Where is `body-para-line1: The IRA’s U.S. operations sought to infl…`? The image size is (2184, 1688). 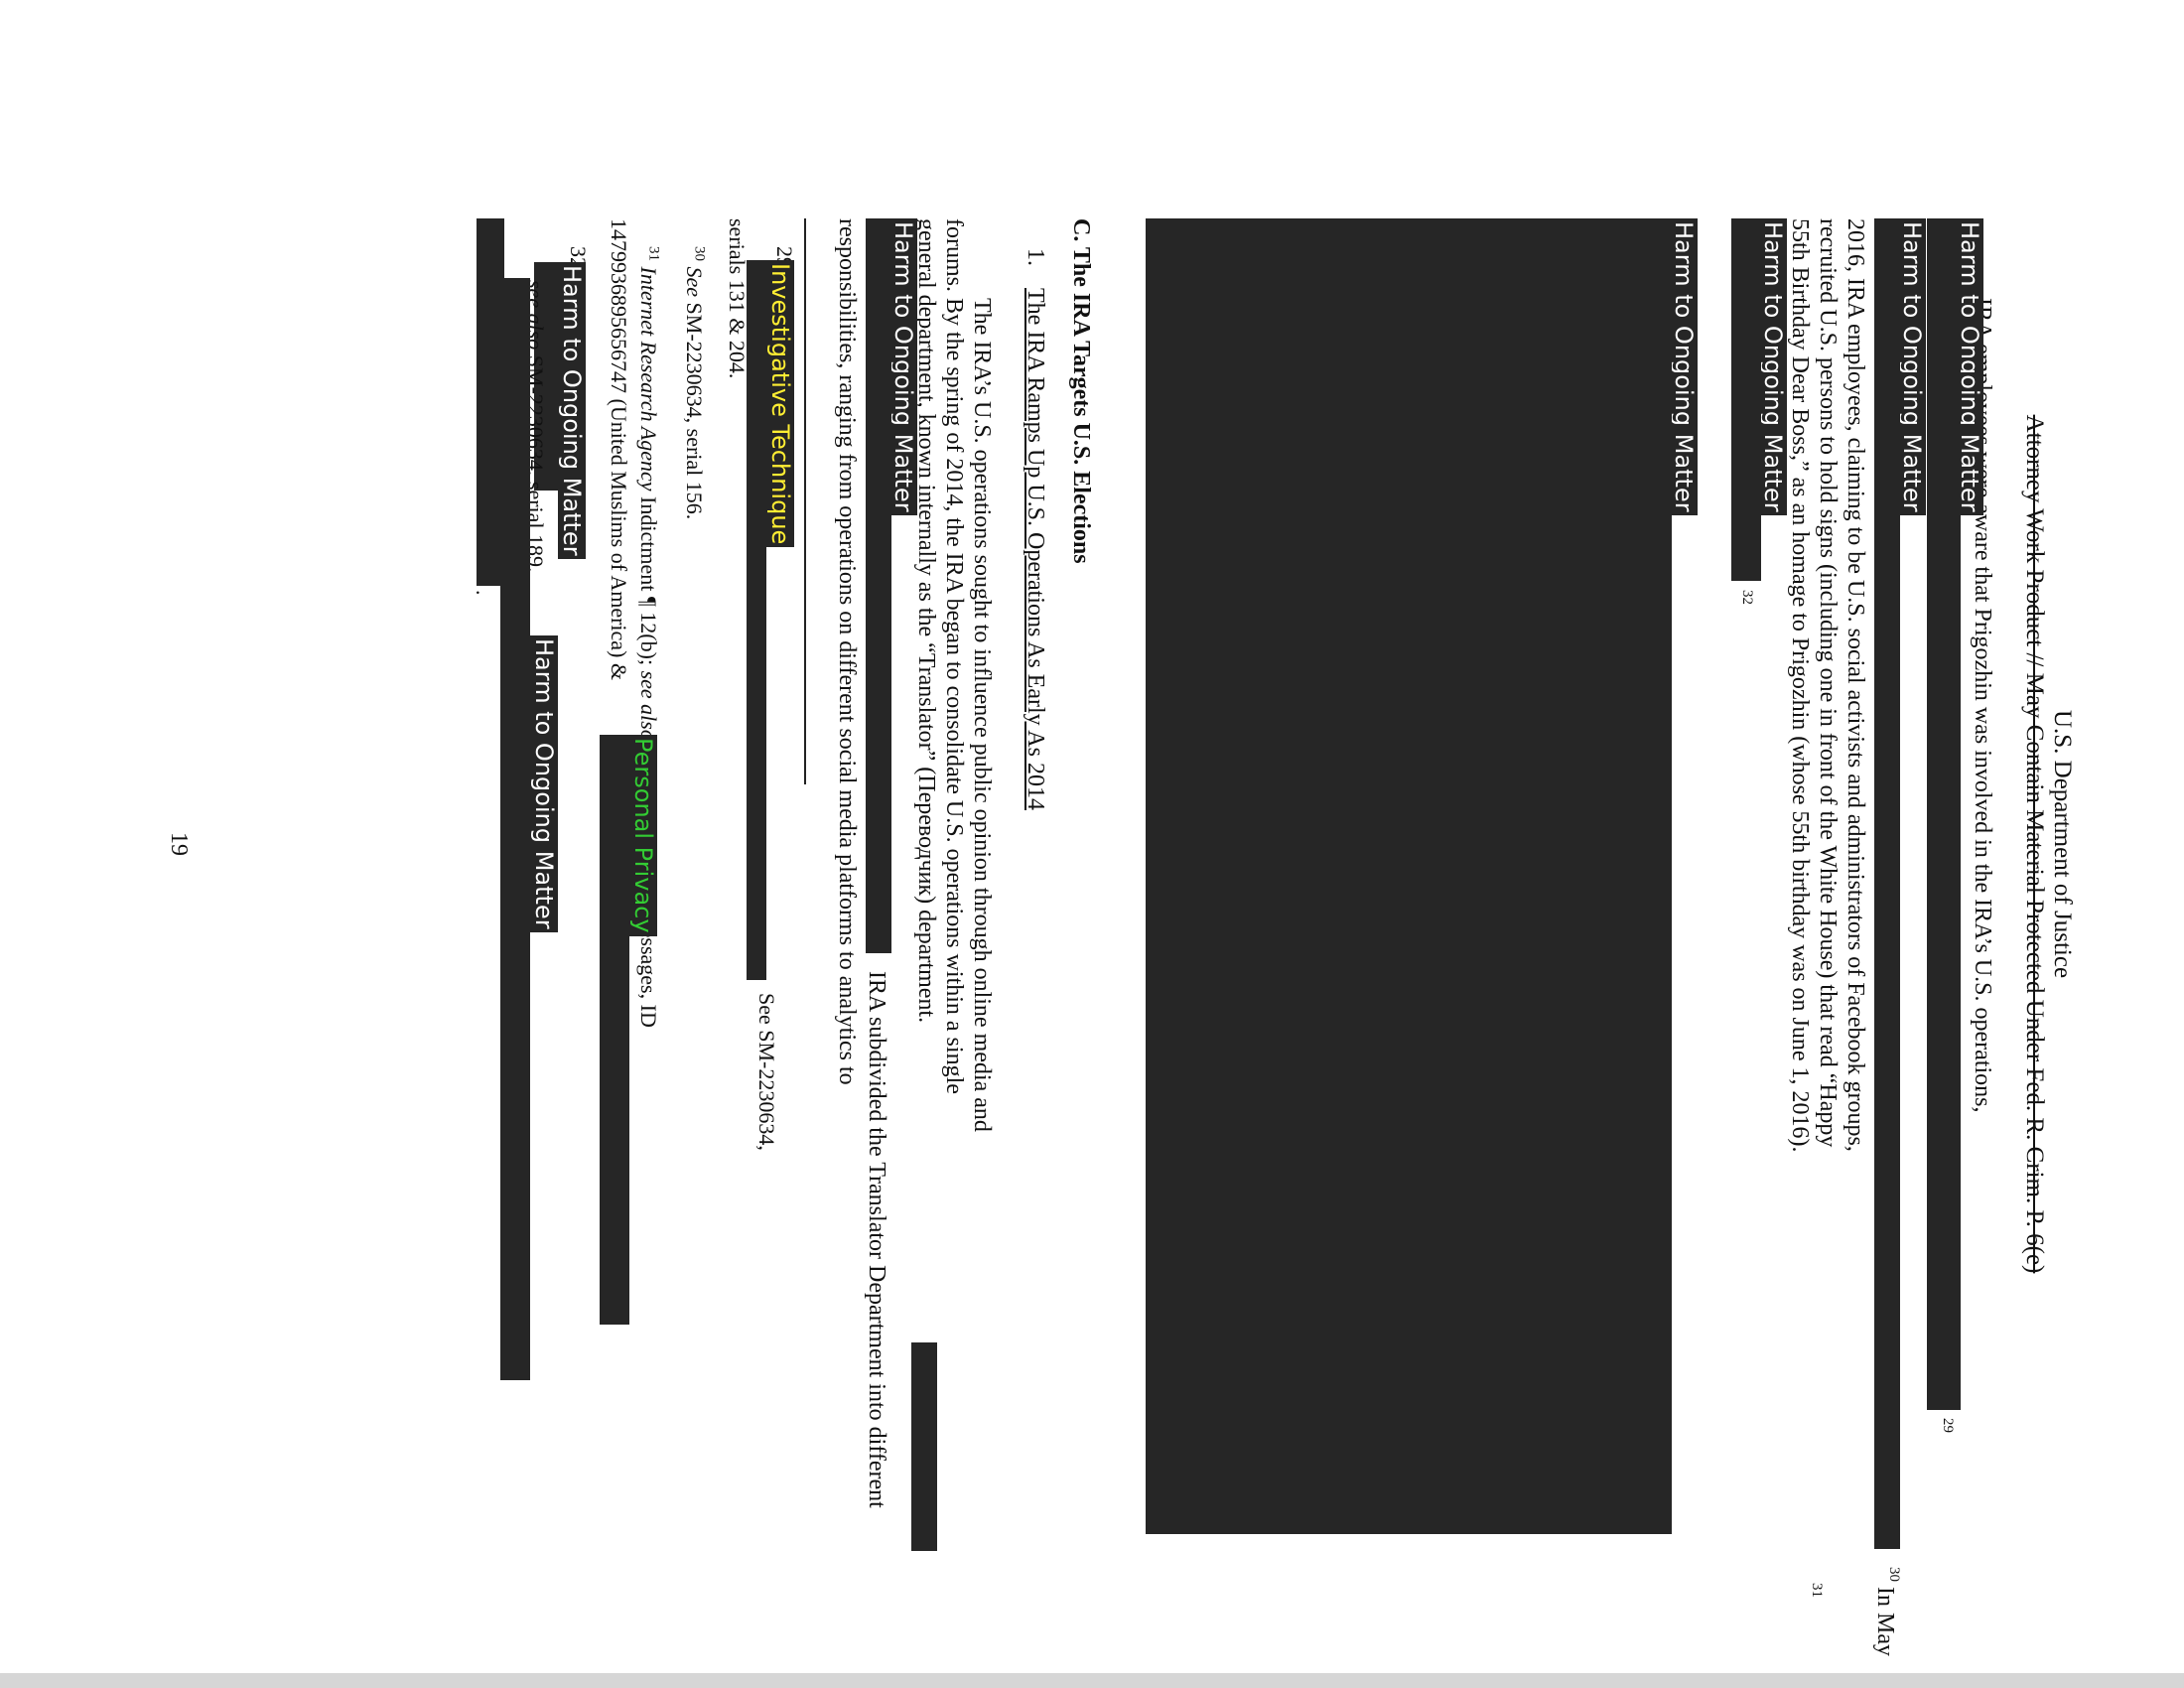 body-para-line1: The IRA’s U.S. operations sought to infl… is located at coordinates (982, 715).